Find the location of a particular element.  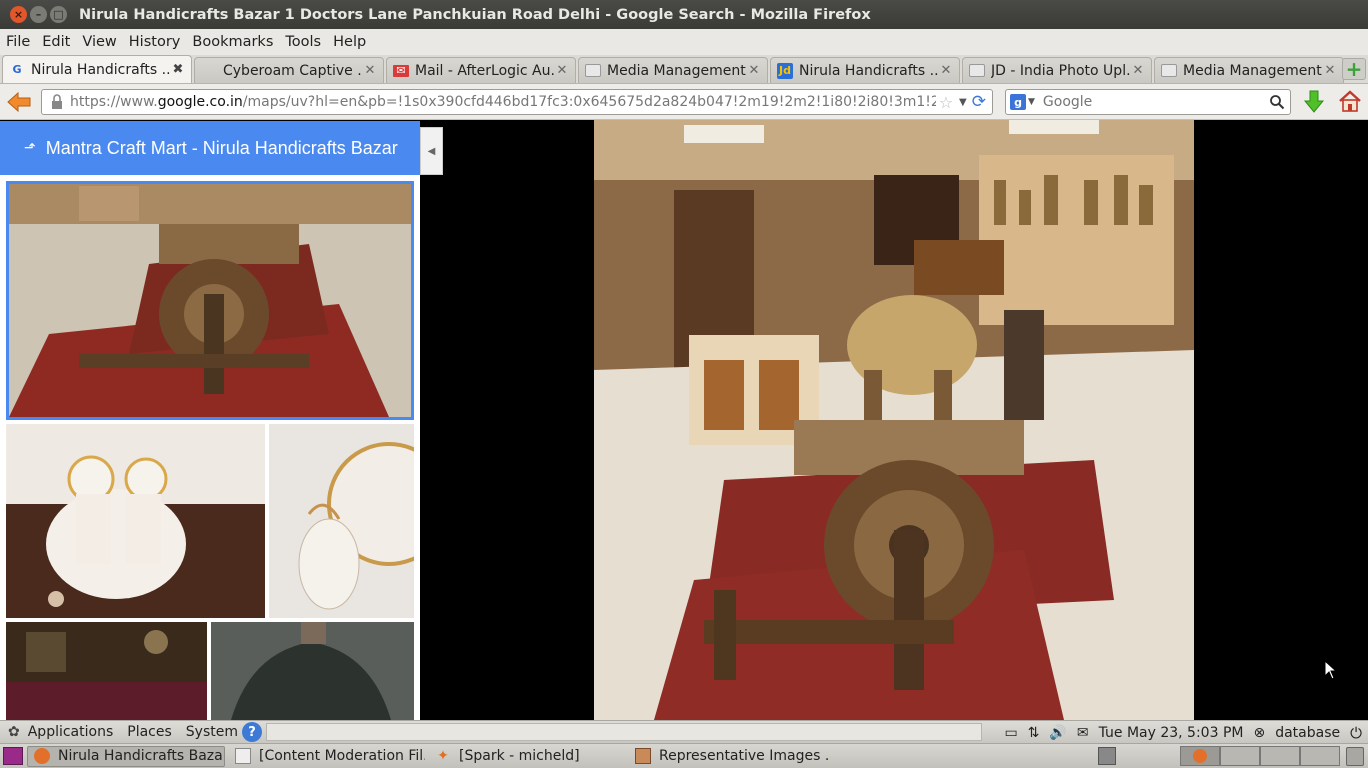

volume-icon: 🔊 is located at coordinates (1057, 733).